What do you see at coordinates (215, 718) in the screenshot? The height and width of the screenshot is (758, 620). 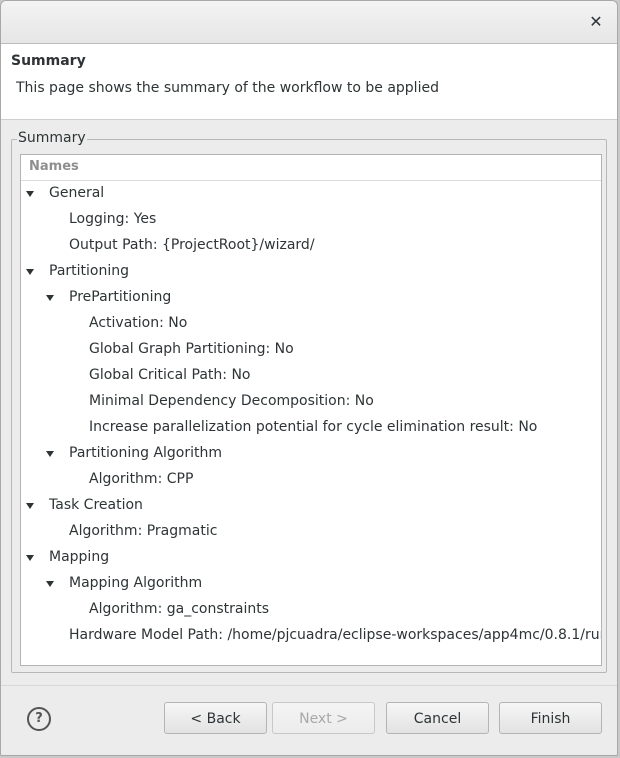 I see `back-button: < Back` at bounding box center [215, 718].